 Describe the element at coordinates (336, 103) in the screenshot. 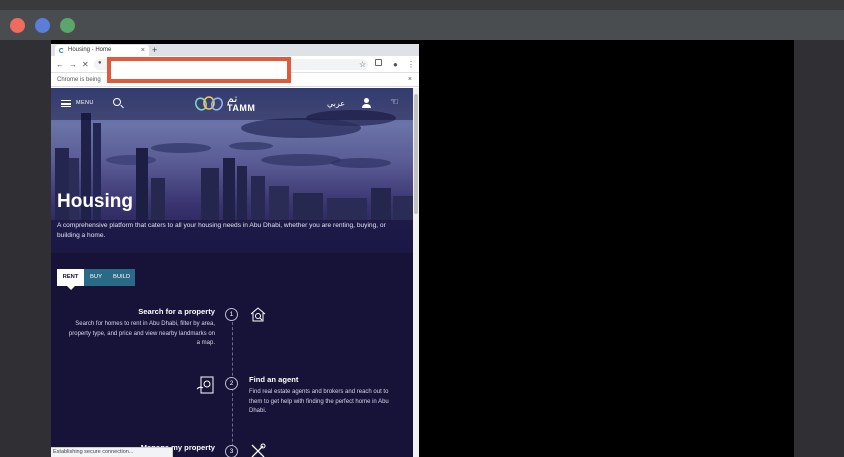

I see `language-switch-link: عربي` at that location.